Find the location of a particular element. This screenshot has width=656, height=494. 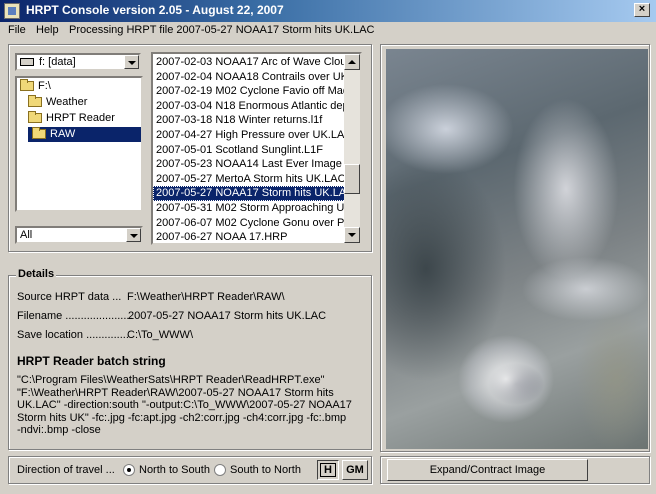

tree-item-hrpt-reader: HRPT Reader is located at coordinates (71, 118).